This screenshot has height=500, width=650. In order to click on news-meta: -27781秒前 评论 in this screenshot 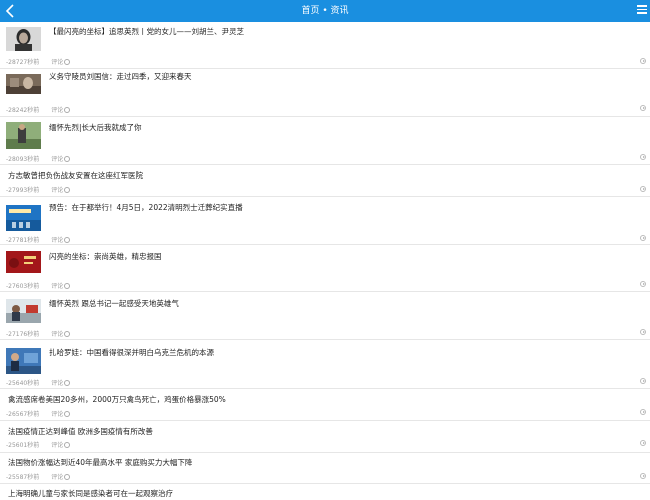, I will do `click(38, 239)`.